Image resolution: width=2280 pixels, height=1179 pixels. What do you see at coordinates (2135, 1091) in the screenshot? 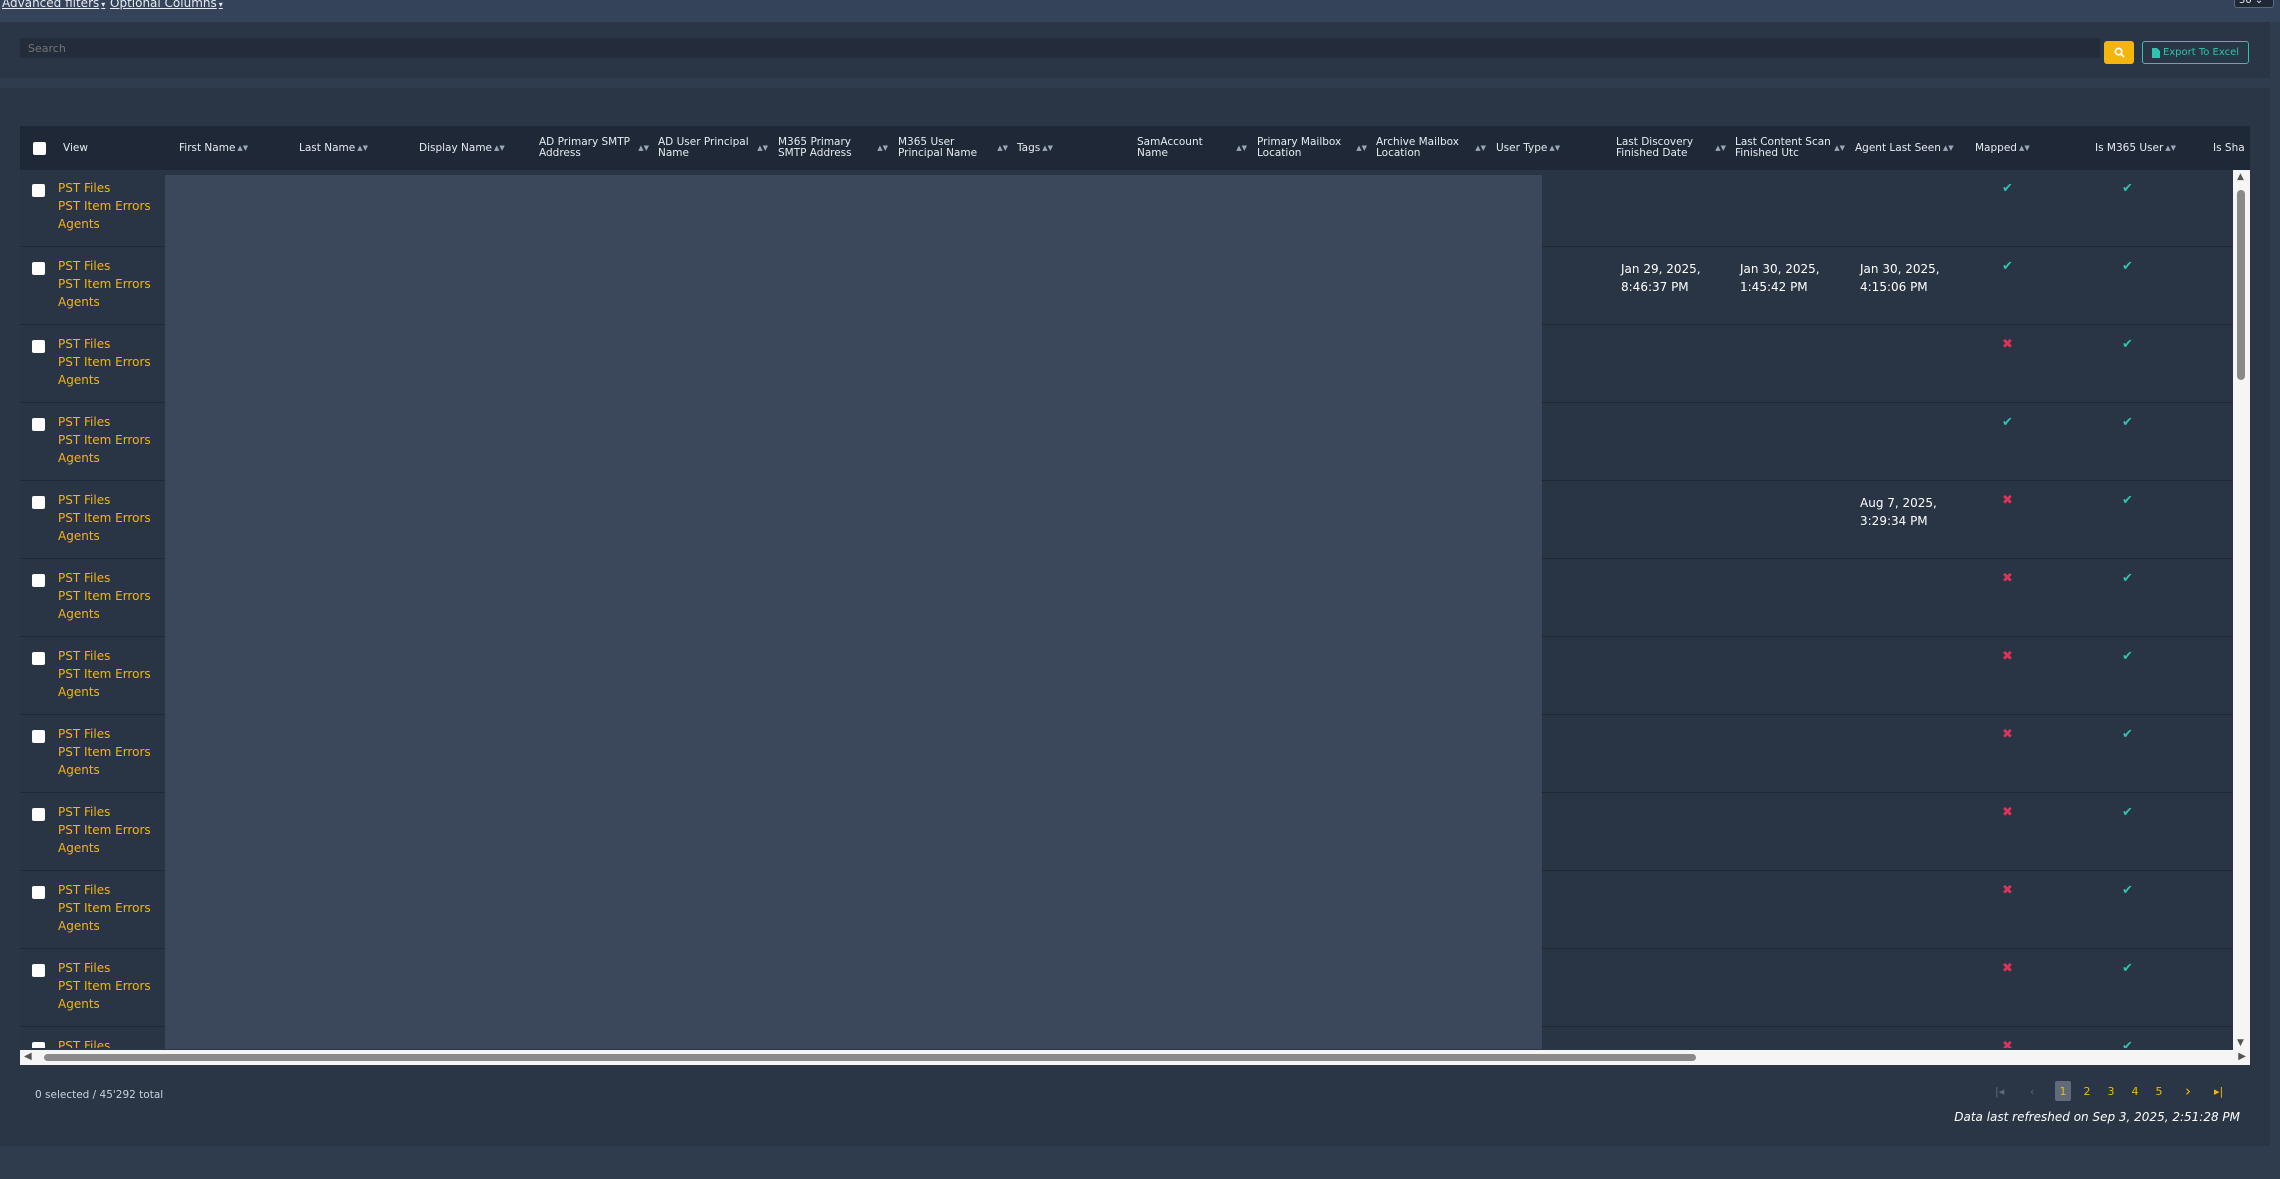
I see `page-number: 4` at bounding box center [2135, 1091].